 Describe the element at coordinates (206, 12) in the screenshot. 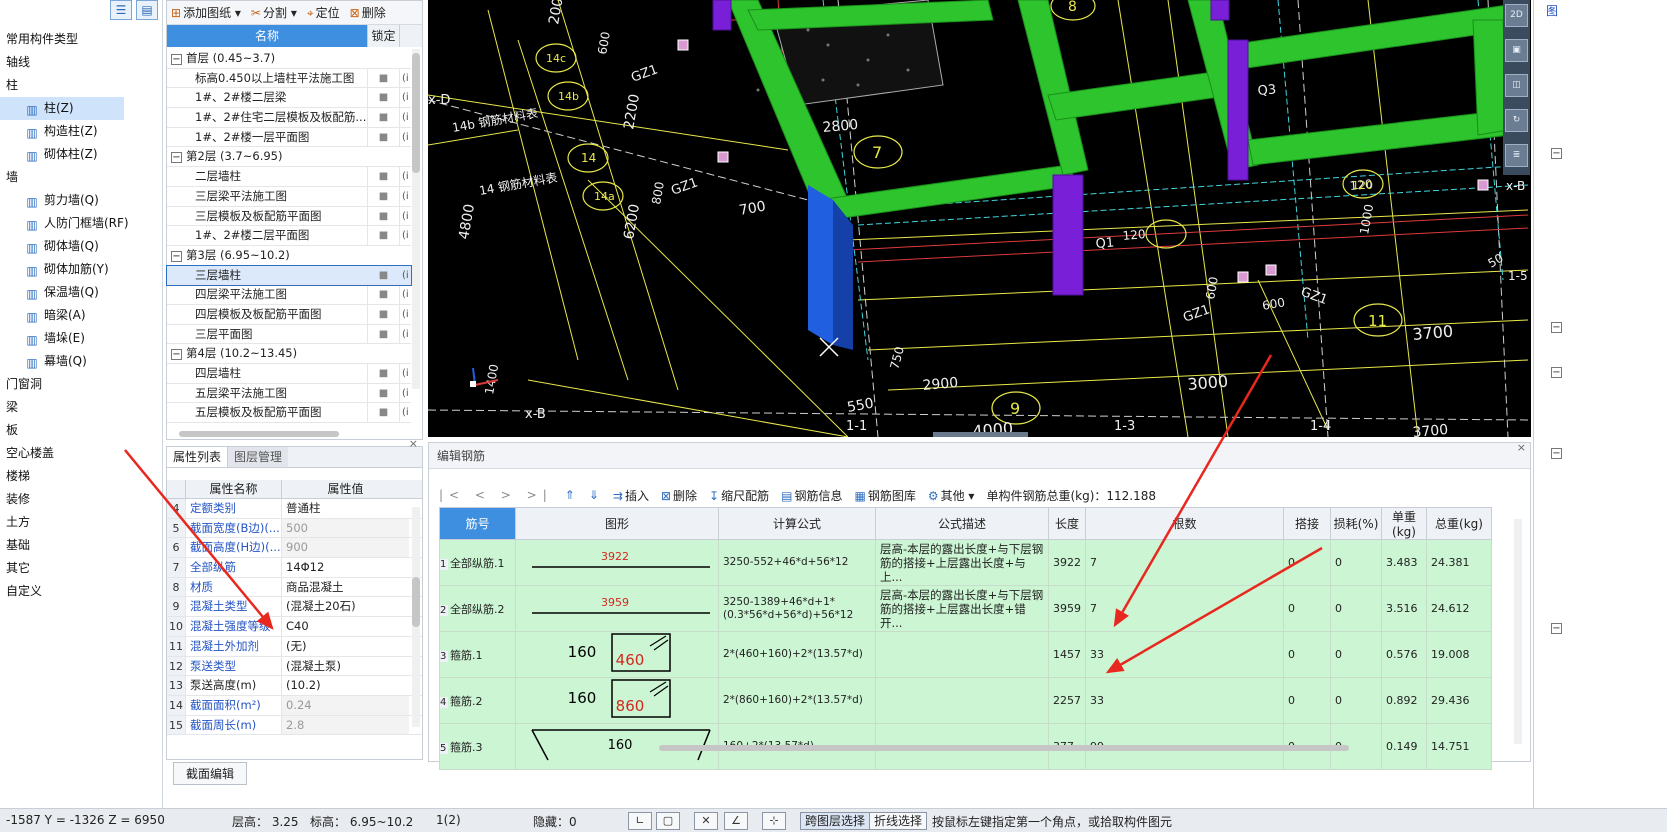

I see `add-drawing-button: ⊞ 添加图纸 ▾` at that location.